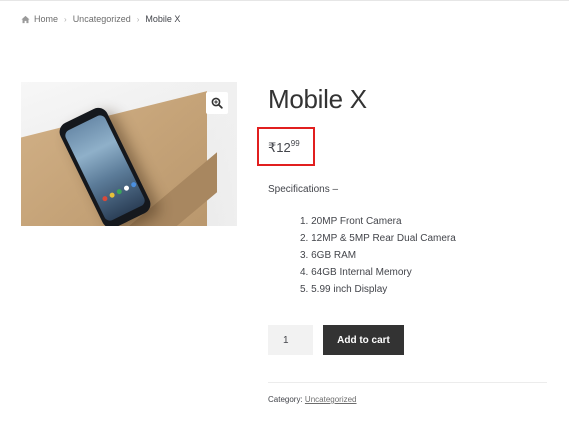 This screenshot has width=569, height=428. I want to click on product-image, so click(129, 154).